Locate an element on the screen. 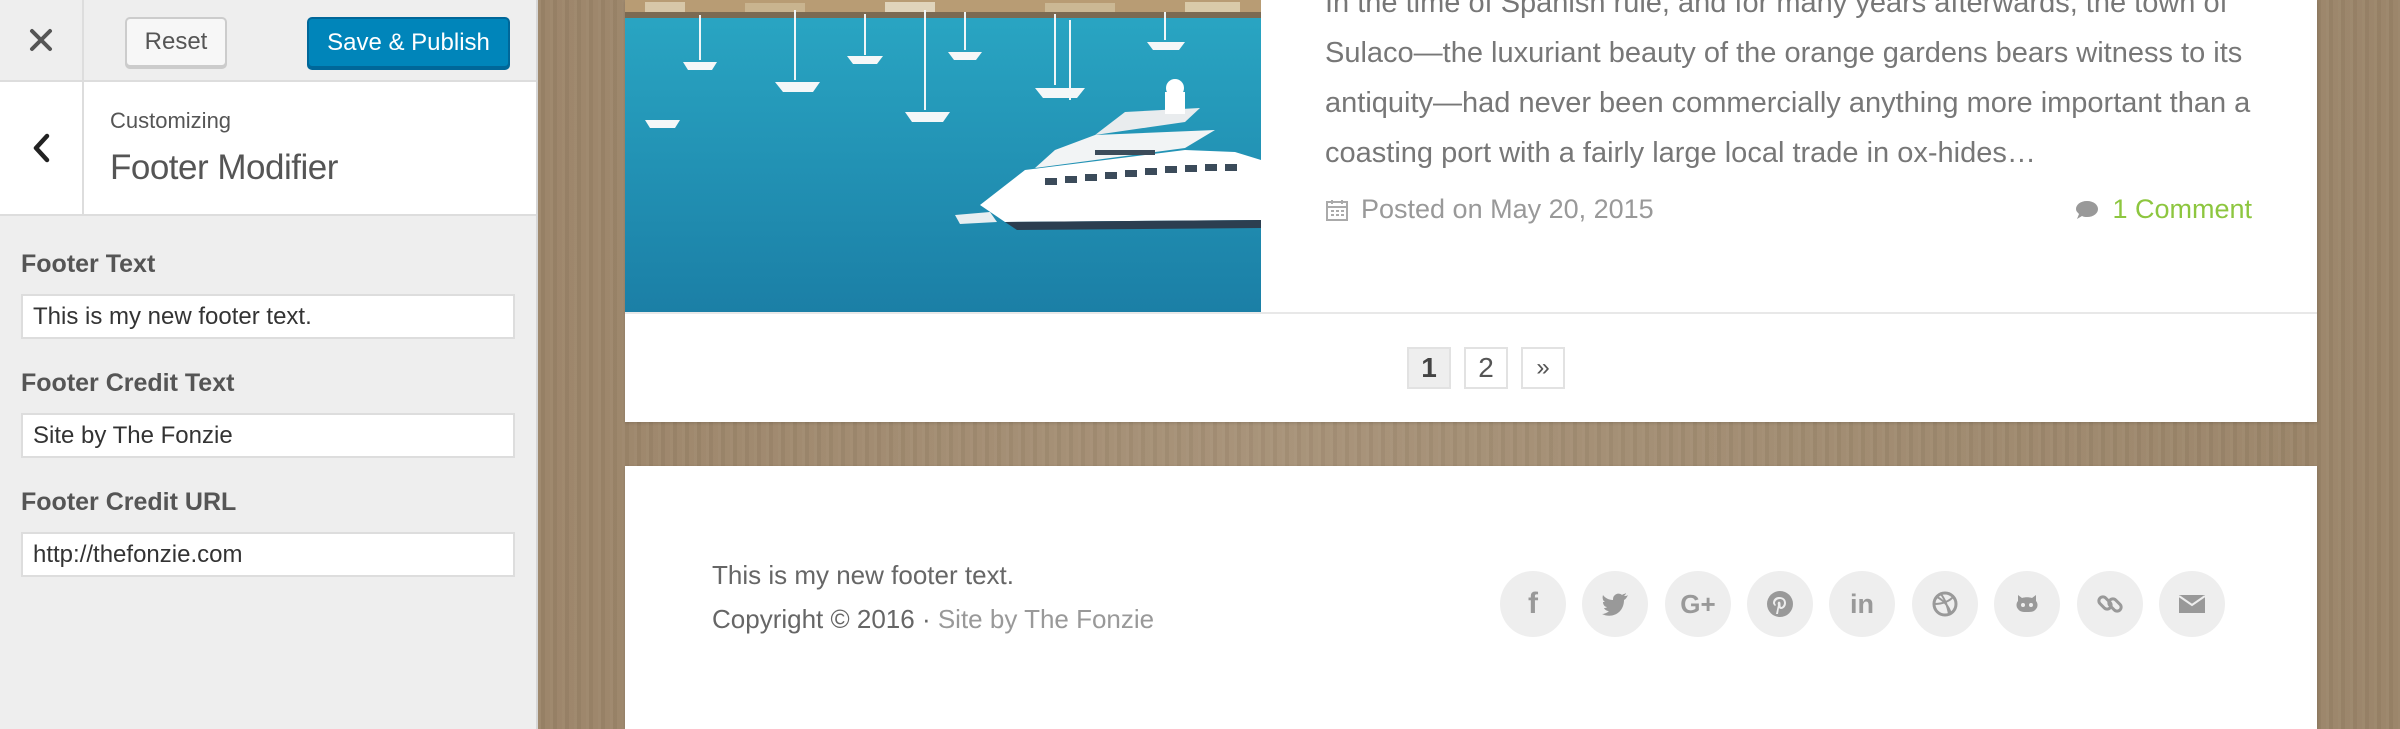  calendar-icon is located at coordinates (1337, 210).